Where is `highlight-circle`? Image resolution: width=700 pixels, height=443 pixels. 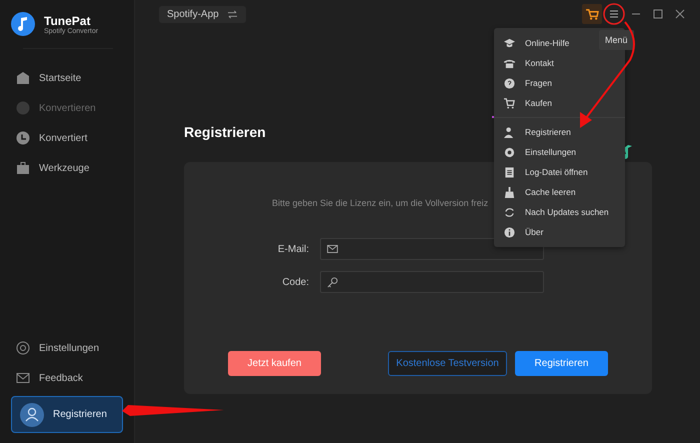
highlight-circle is located at coordinates (614, 14).